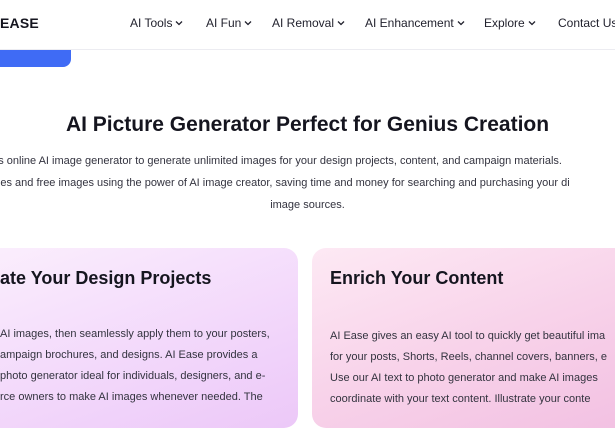 Image resolution: width=615 pixels, height=428 pixels. I want to click on card-title: ate Your Design Projects, so click(106, 278).